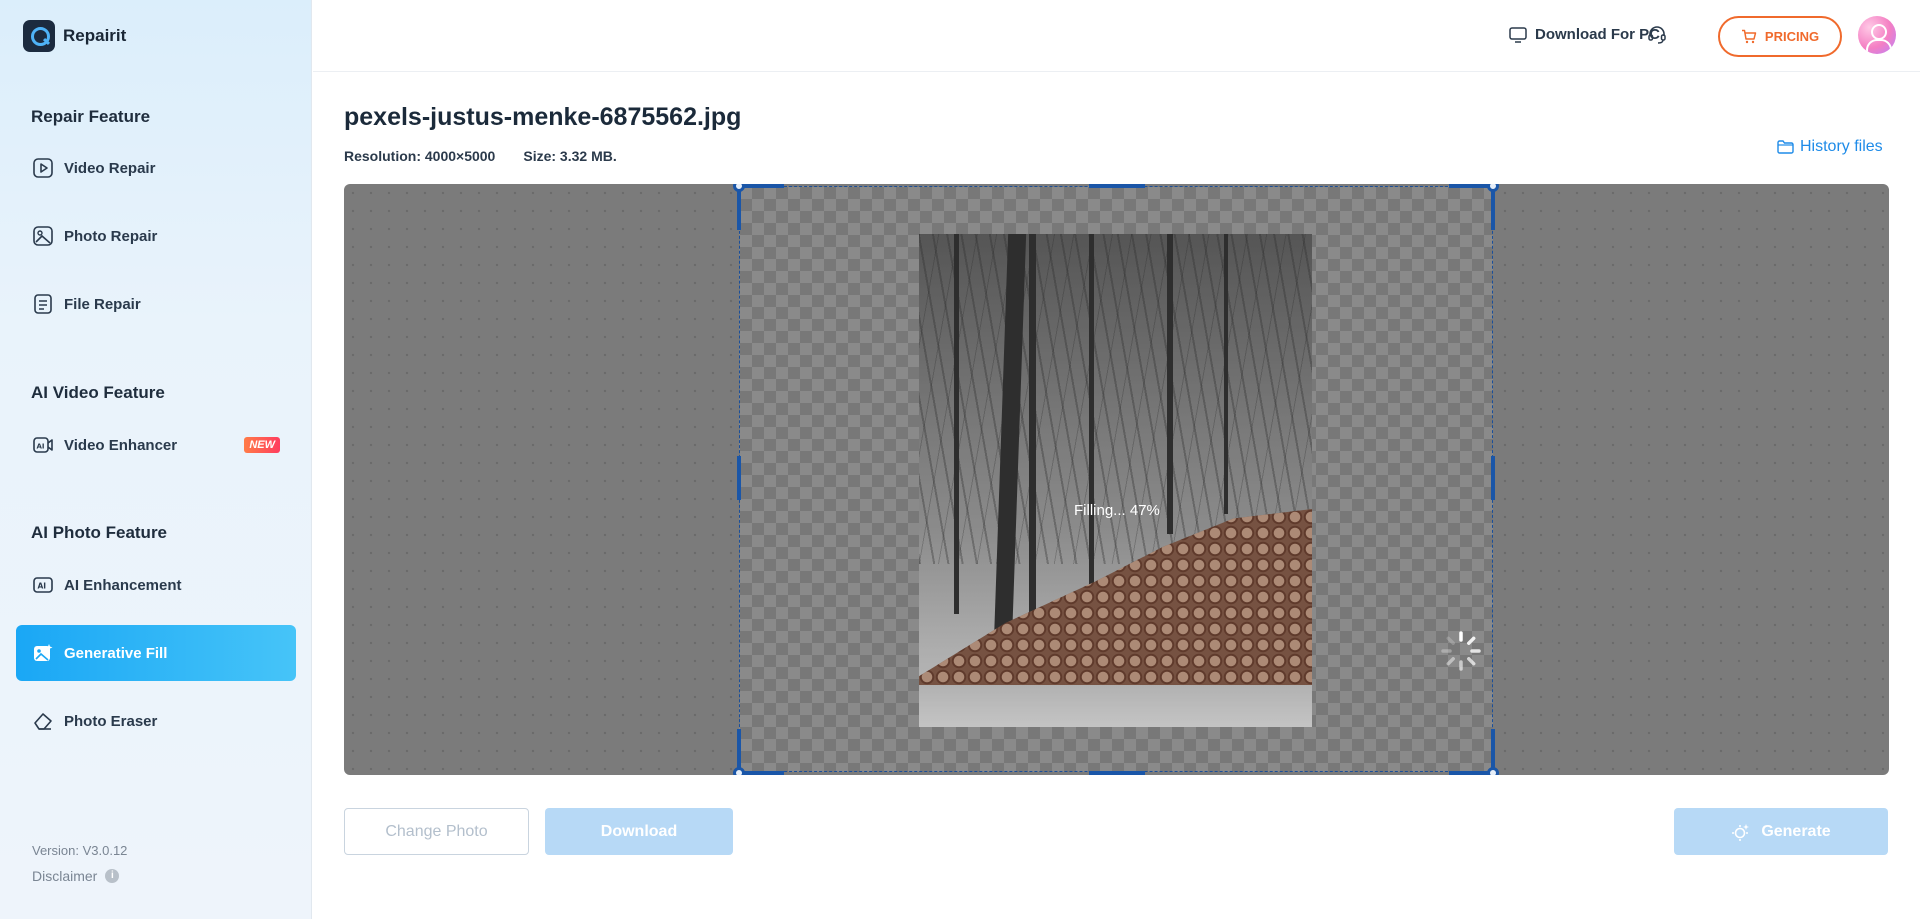 This screenshot has width=1920, height=919. Describe the element at coordinates (570, 156) in the screenshot. I see `size-label: Size: 3.32 MB.` at that location.